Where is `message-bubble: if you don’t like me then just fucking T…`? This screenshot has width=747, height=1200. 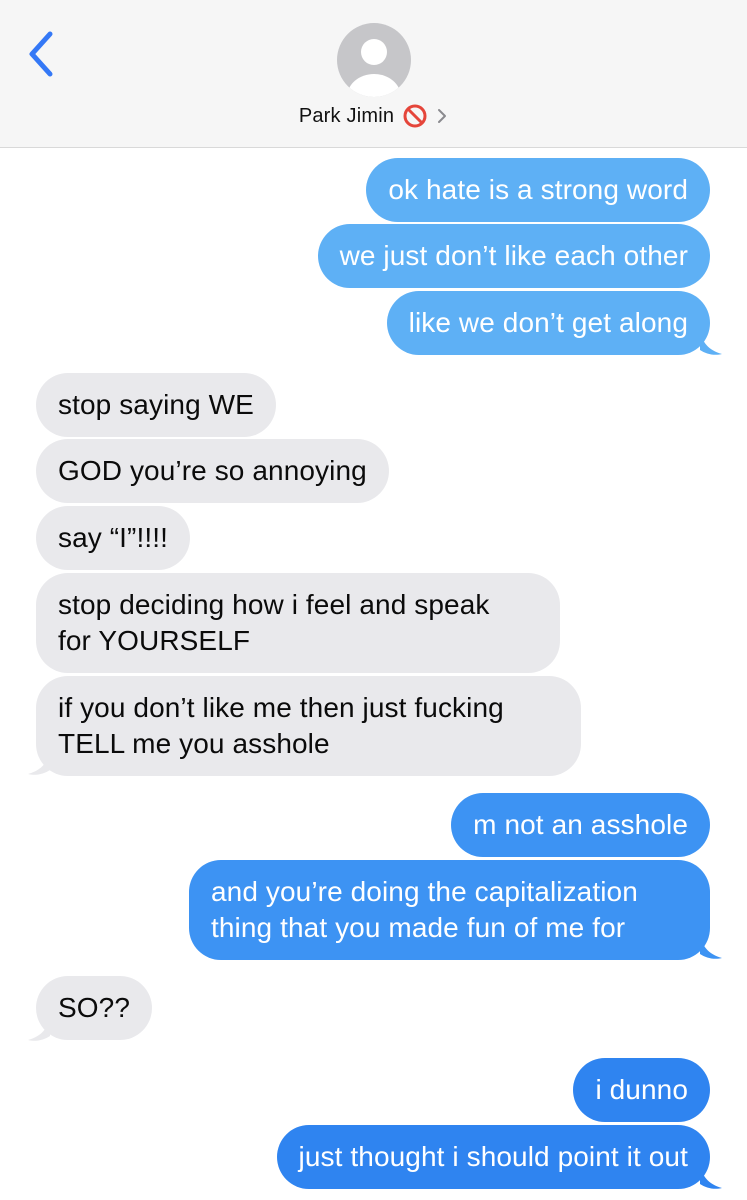 message-bubble: if you don’t like me then just fucking T… is located at coordinates (308, 726).